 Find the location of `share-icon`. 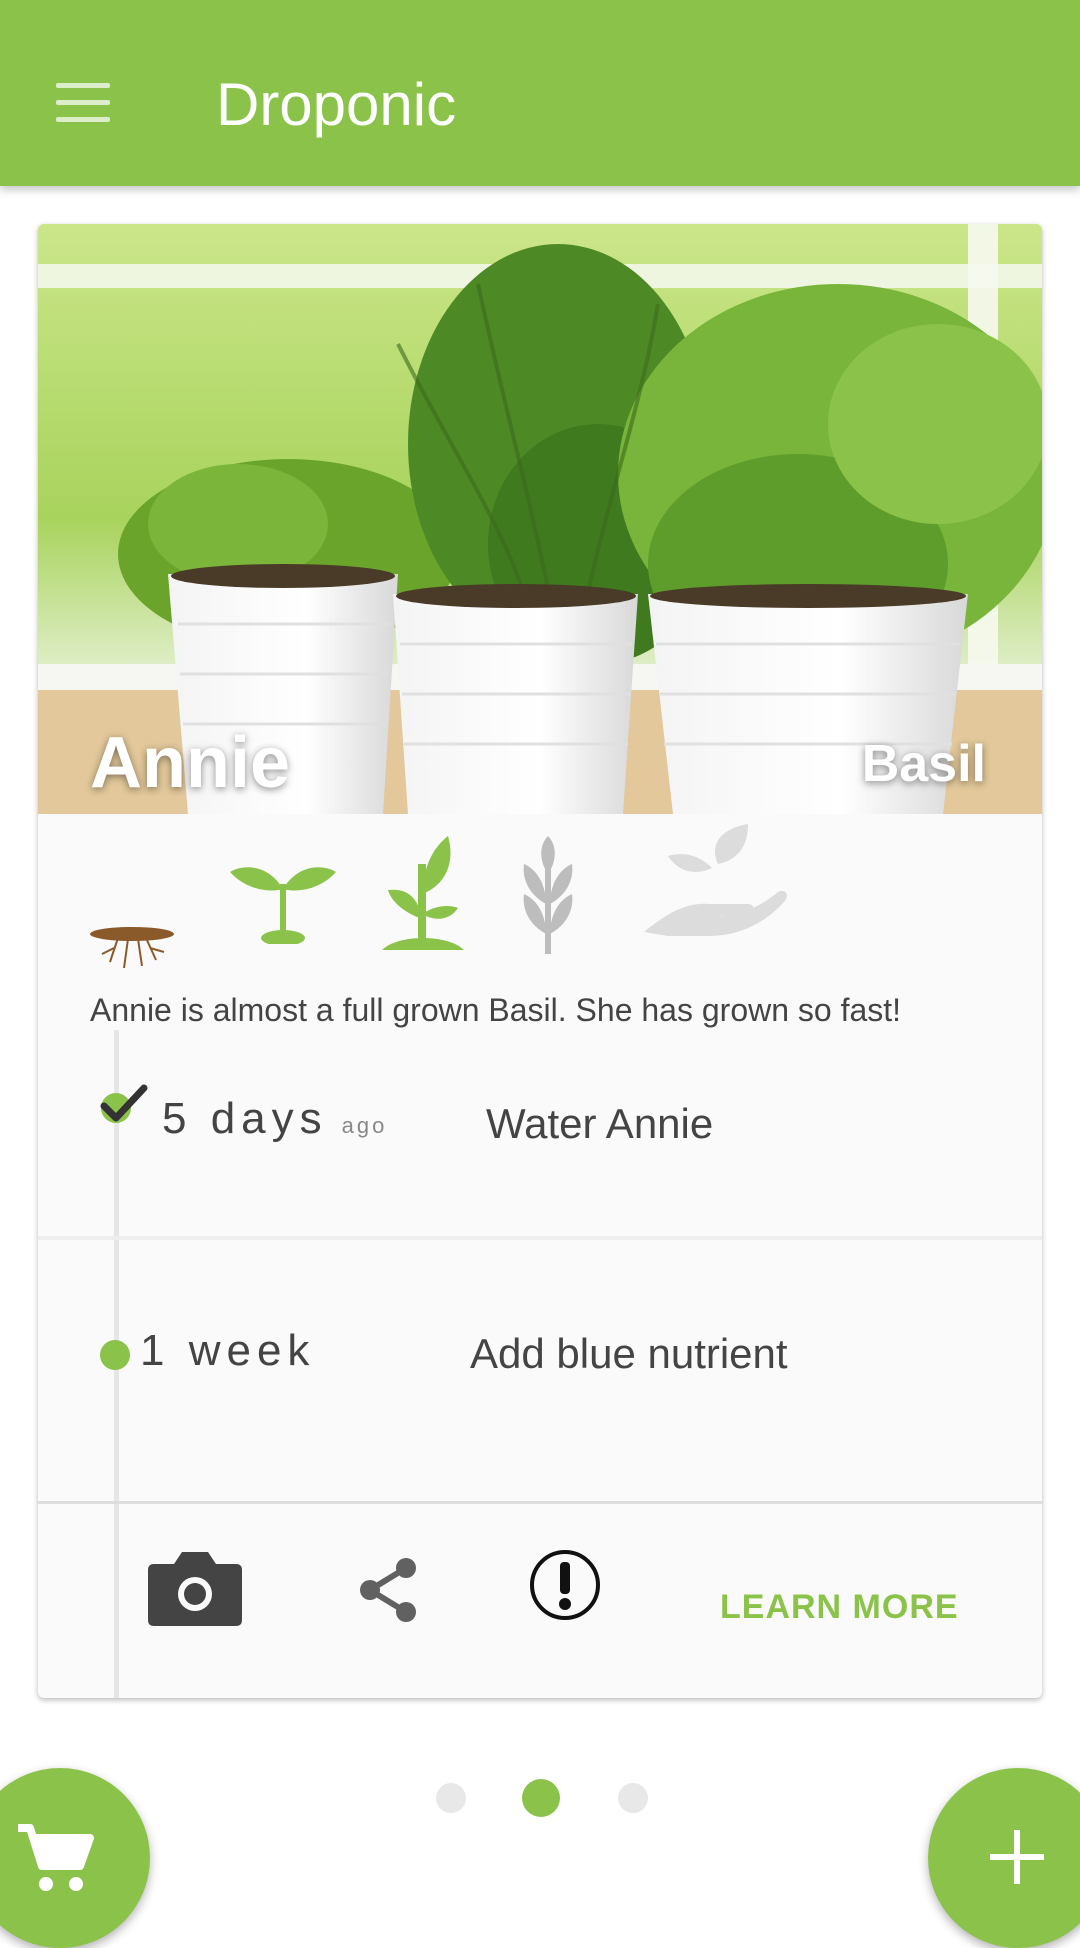

share-icon is located at coordinates (388, 1590).